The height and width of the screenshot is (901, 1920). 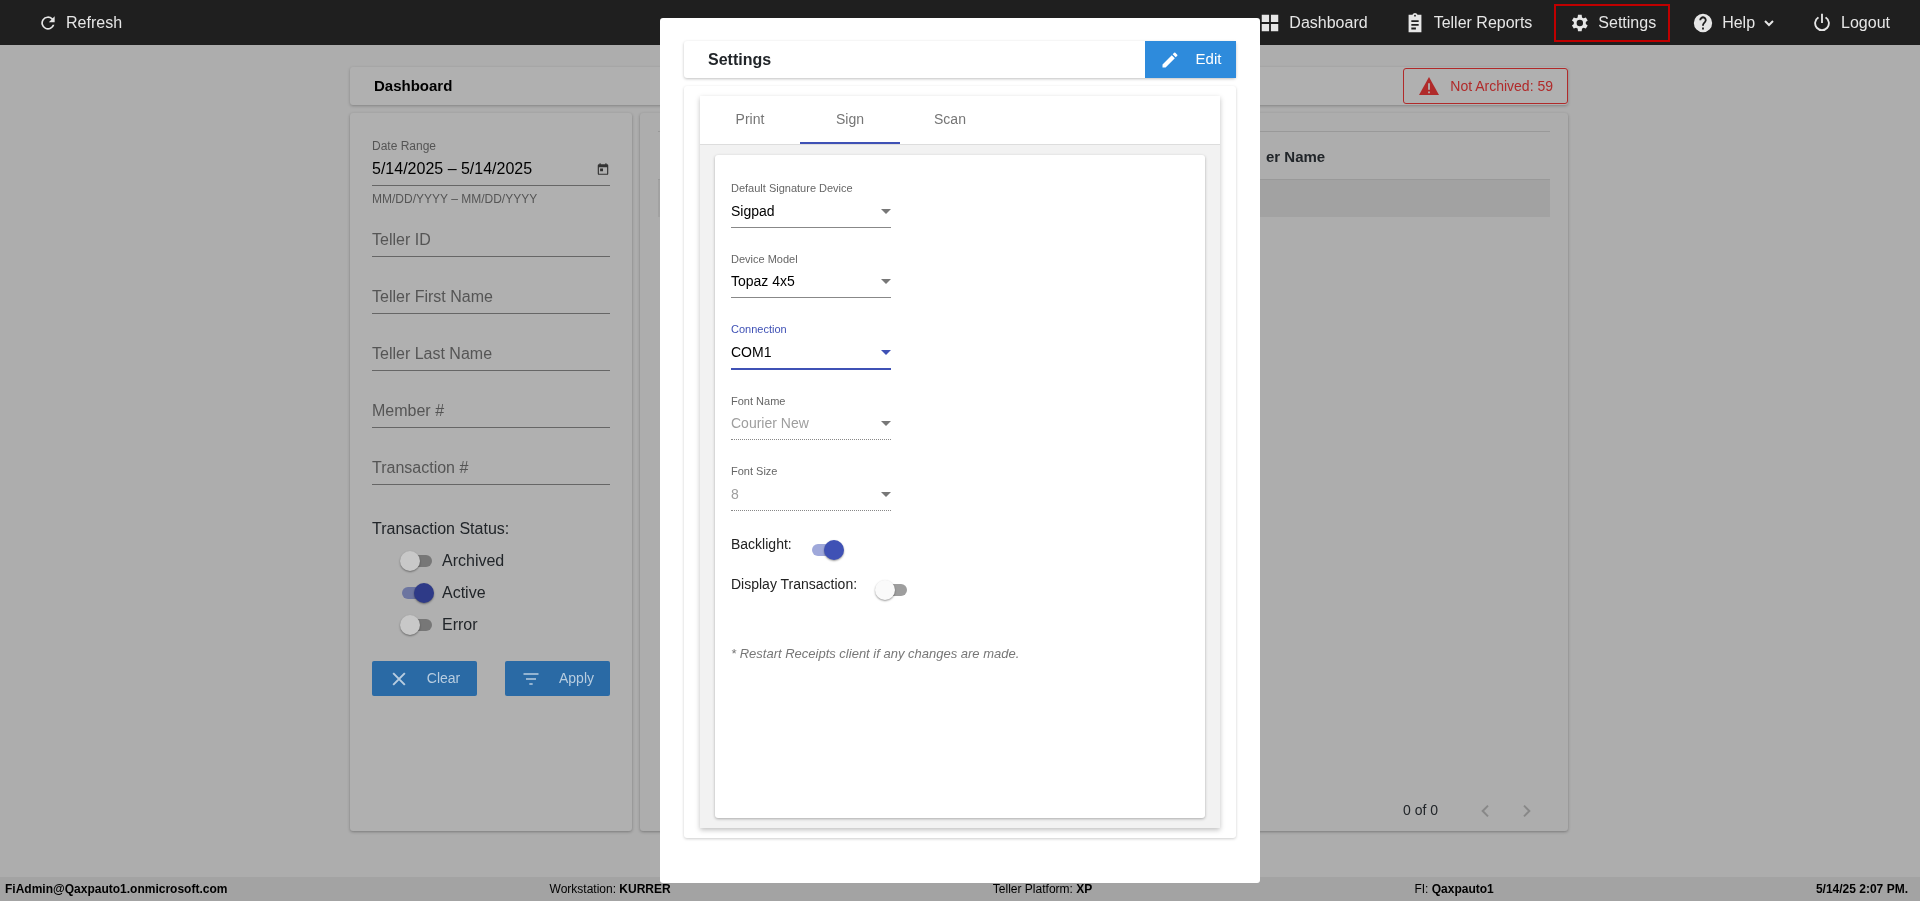 What do you see at coordinates (811, 496) in the screenshot?
I see `select-field: 8` at bounding box center [811, 496].